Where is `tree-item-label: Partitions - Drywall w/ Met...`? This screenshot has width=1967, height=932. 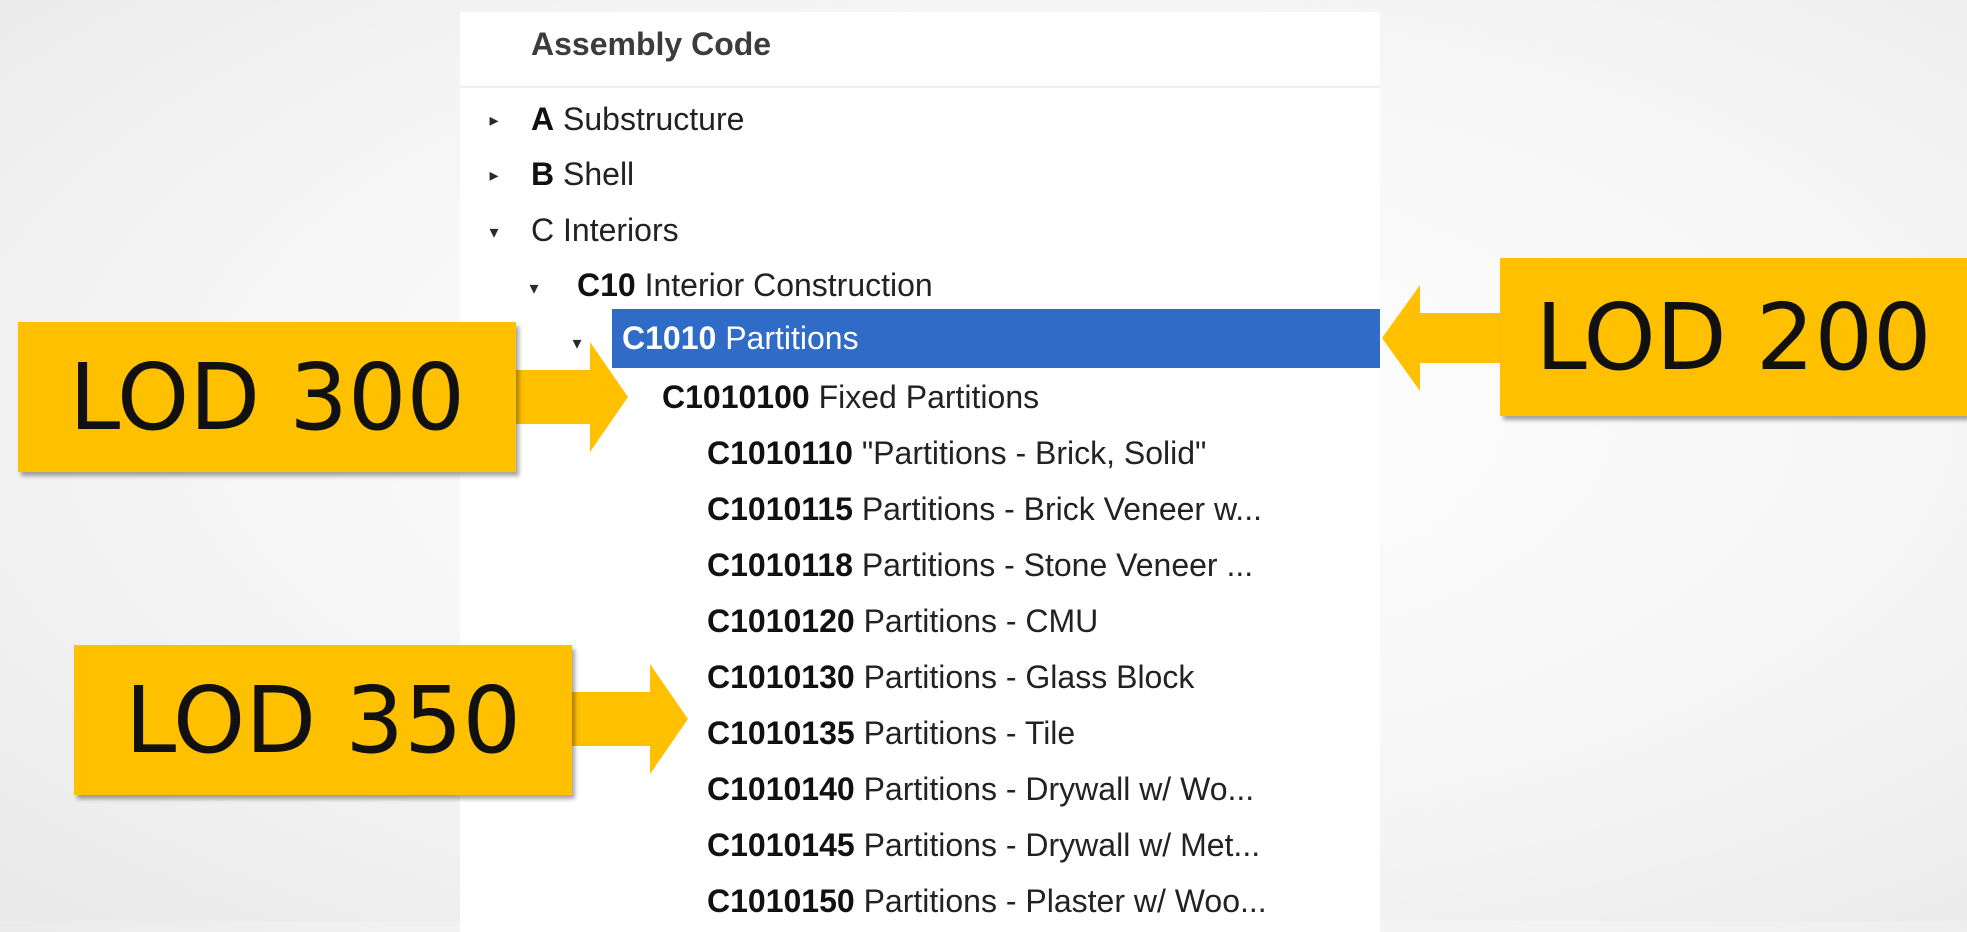 tree-item-label: Partitions - Drywall w/ Met... is located at coordinates (1062, 845).